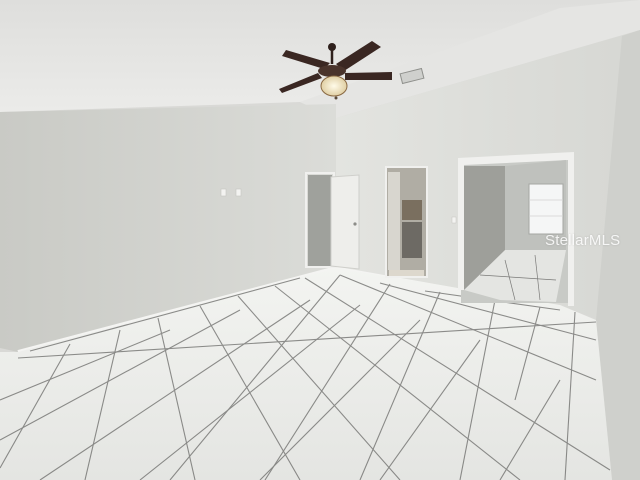 The height and width of the screenshot is (480, 640). What do you see at coordinates (332, 71) in the screenshot?
I see `fan-motor` at bounding box center [332, 71].